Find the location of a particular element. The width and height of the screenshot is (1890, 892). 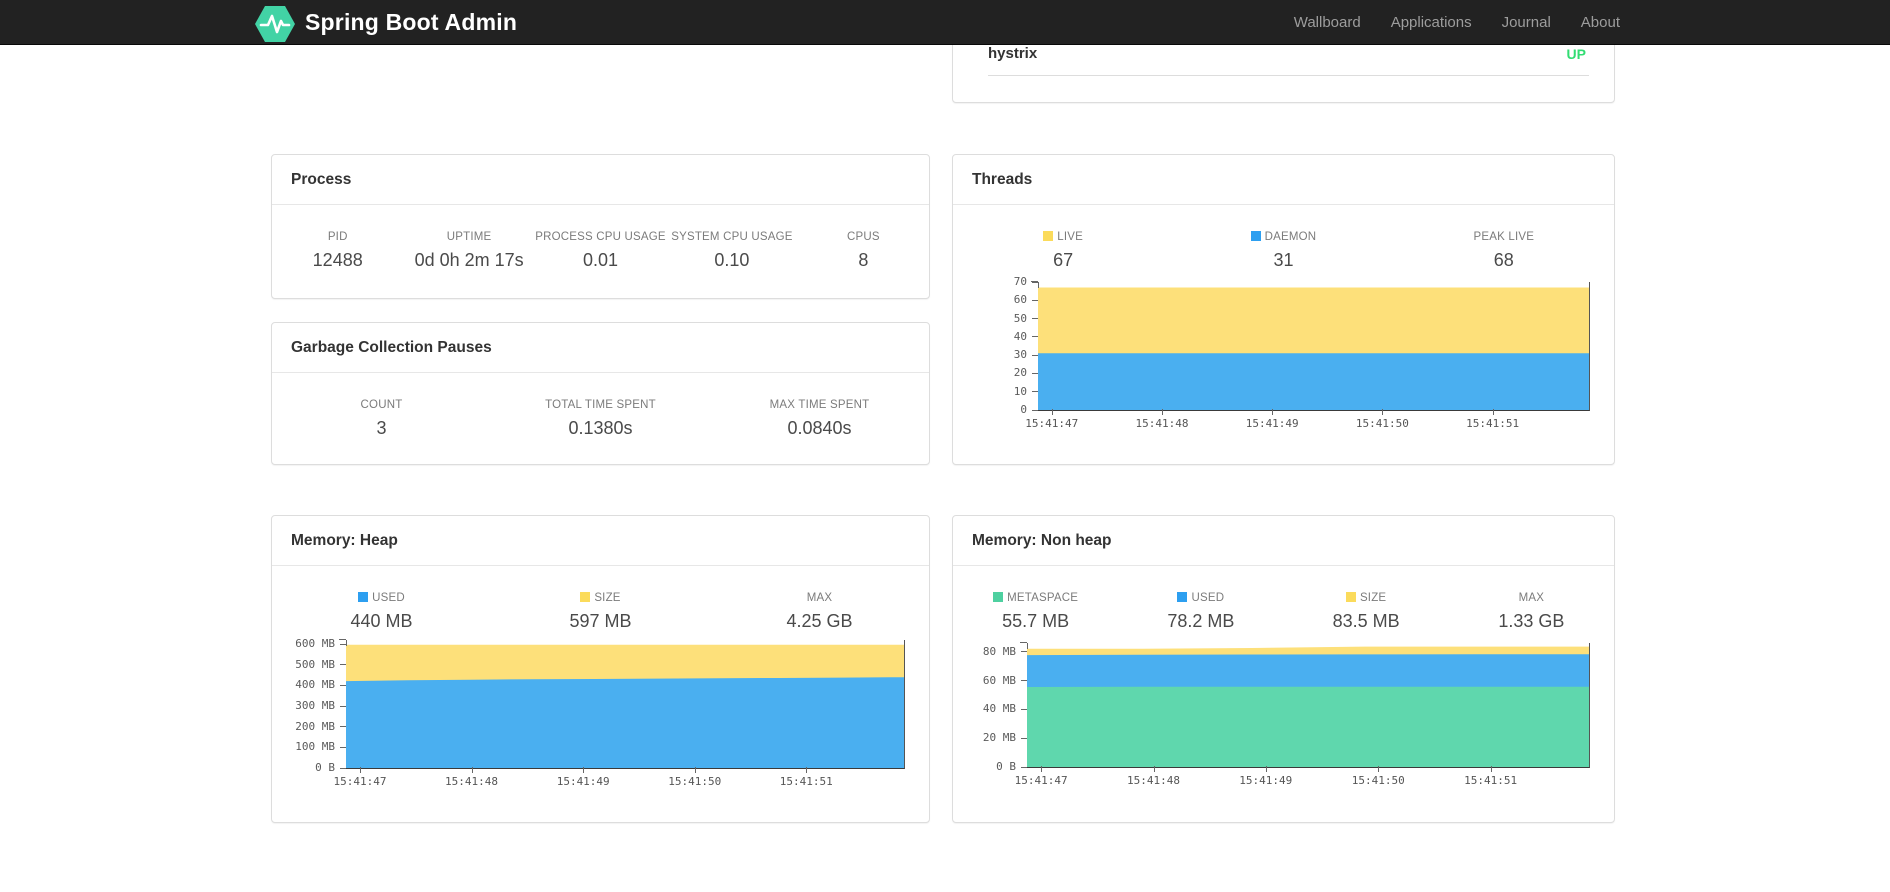

metric-nonheap-max: MAX 1.33 GB is located at coordinates (1531, 612).